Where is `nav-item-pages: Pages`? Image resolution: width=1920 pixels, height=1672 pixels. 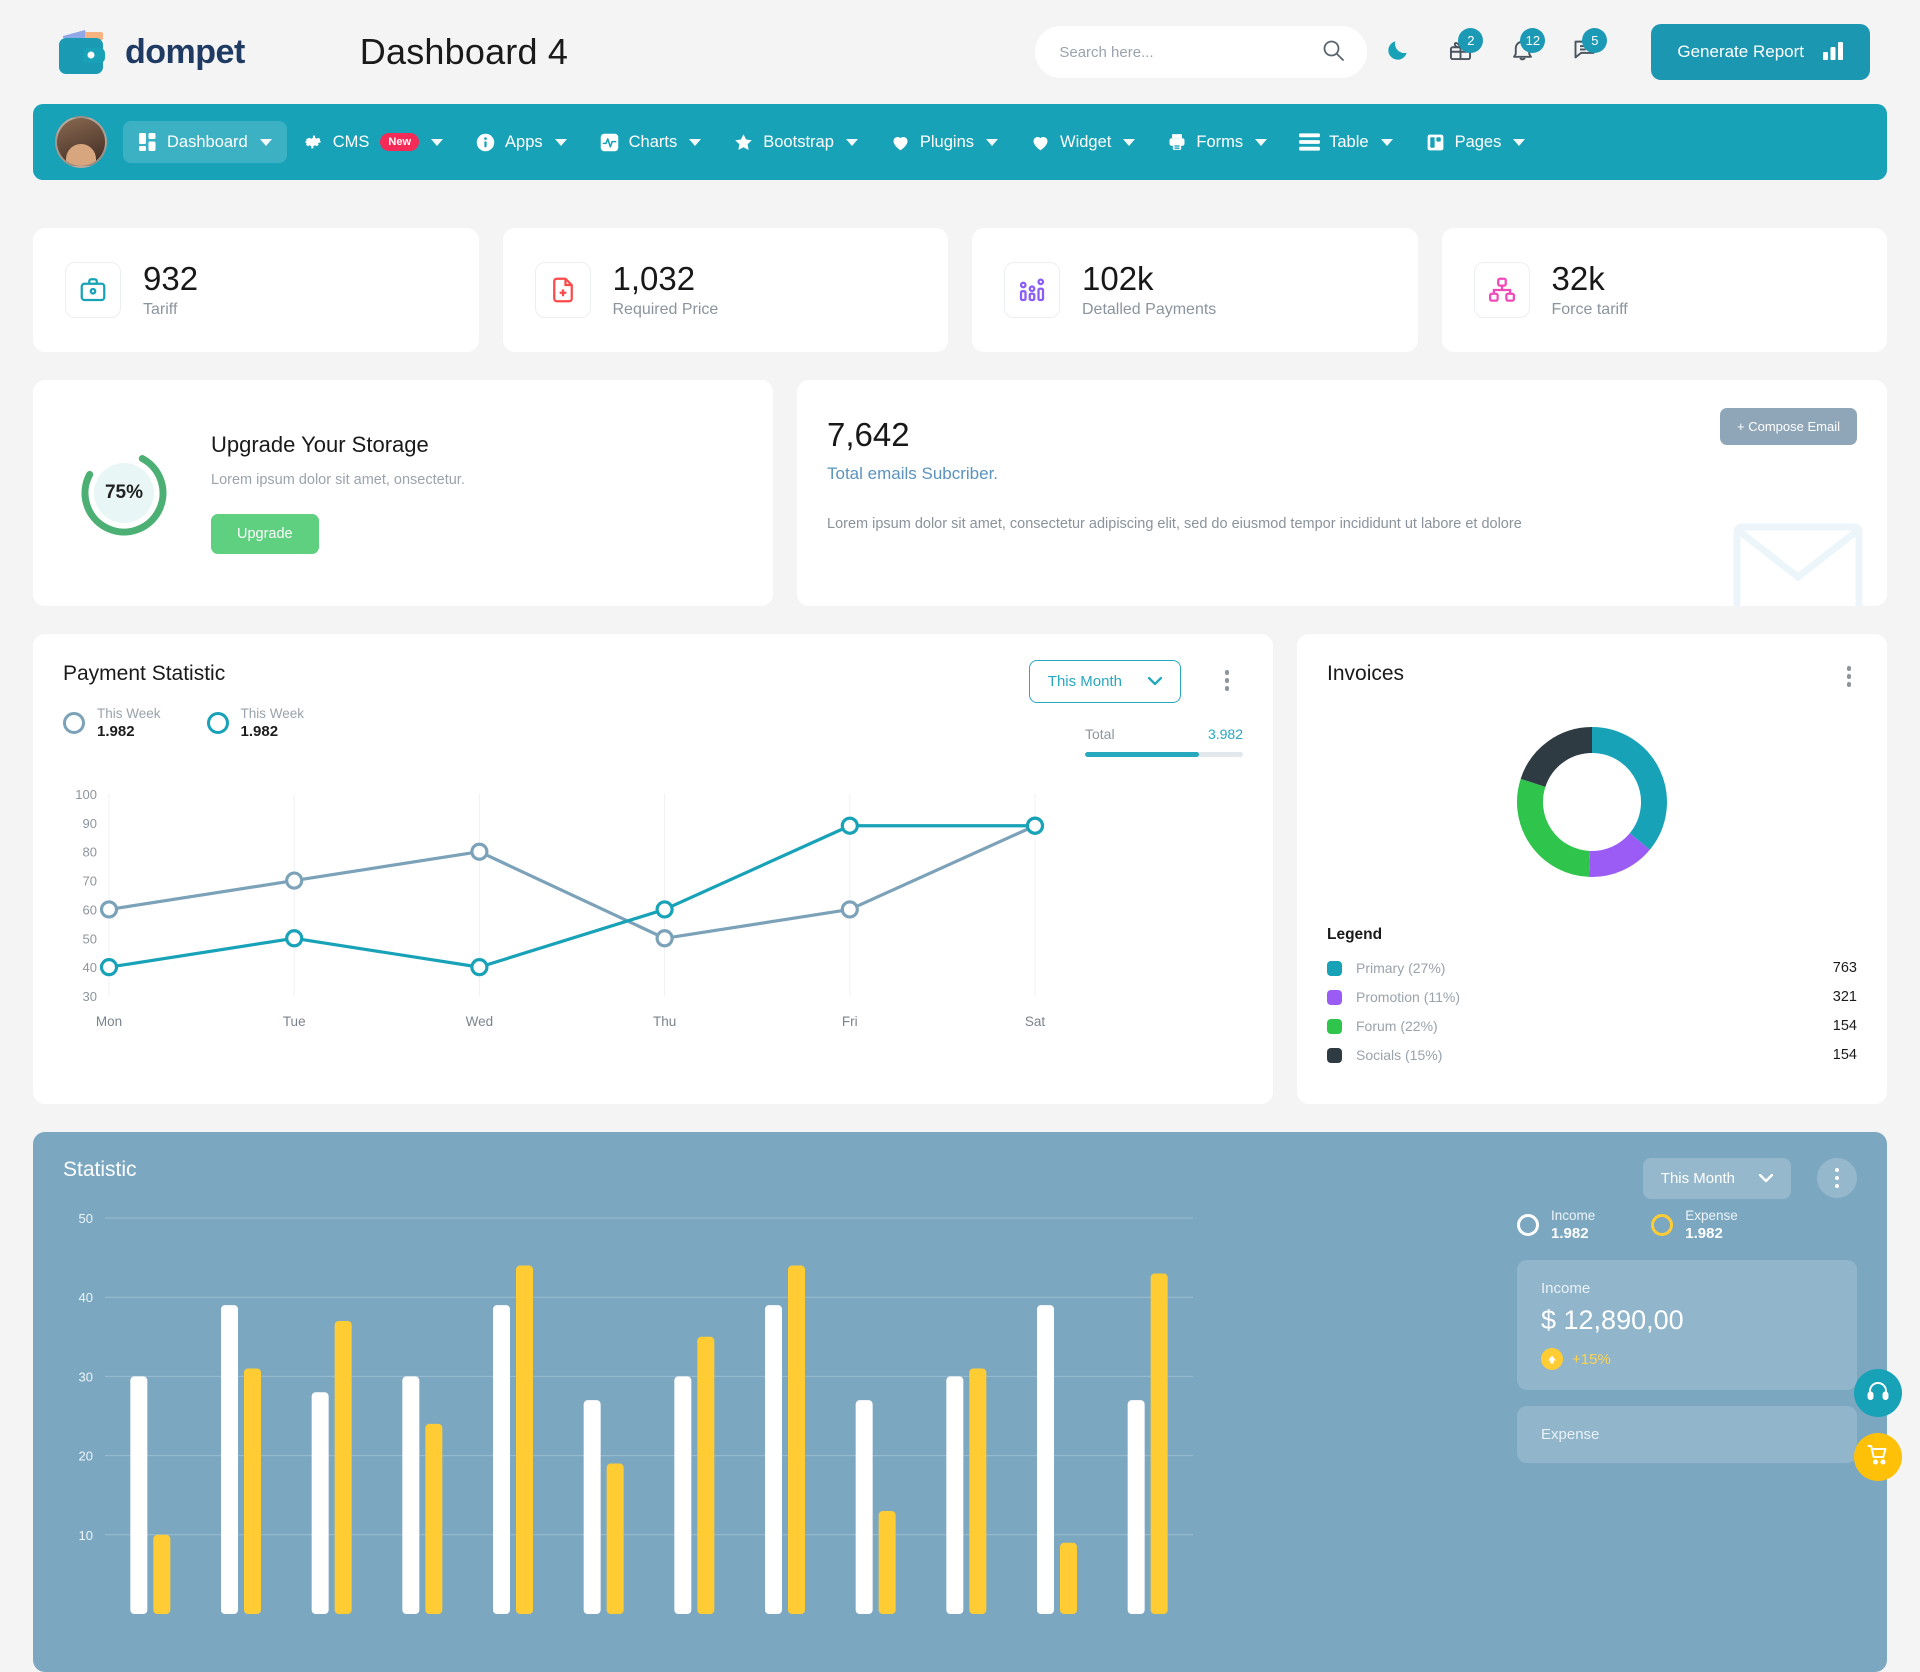 nav-item-pages: Pages is located at coordinates (1475, 142).